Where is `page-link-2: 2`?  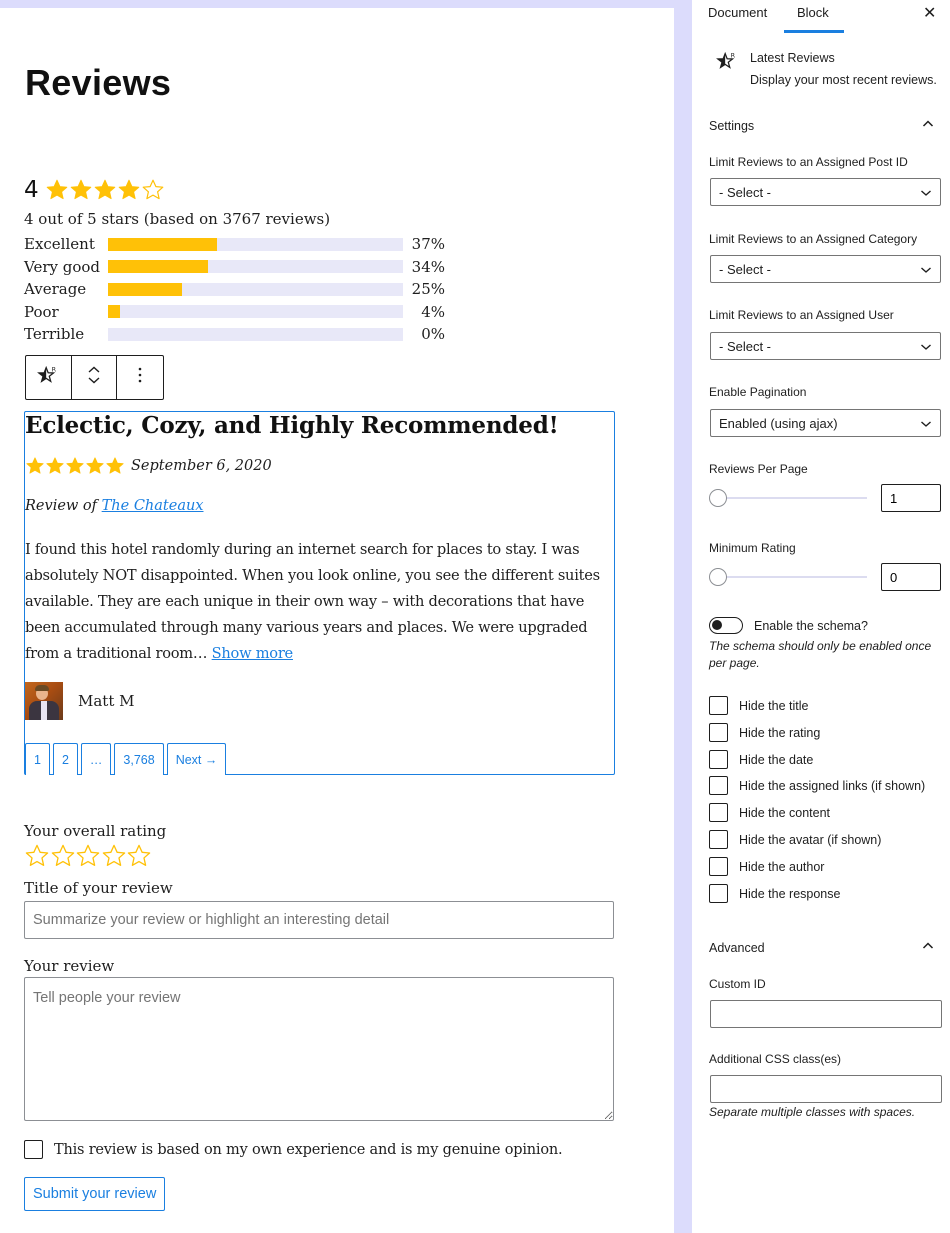
page-link-2: 2 is located at coordinates (65, 759).